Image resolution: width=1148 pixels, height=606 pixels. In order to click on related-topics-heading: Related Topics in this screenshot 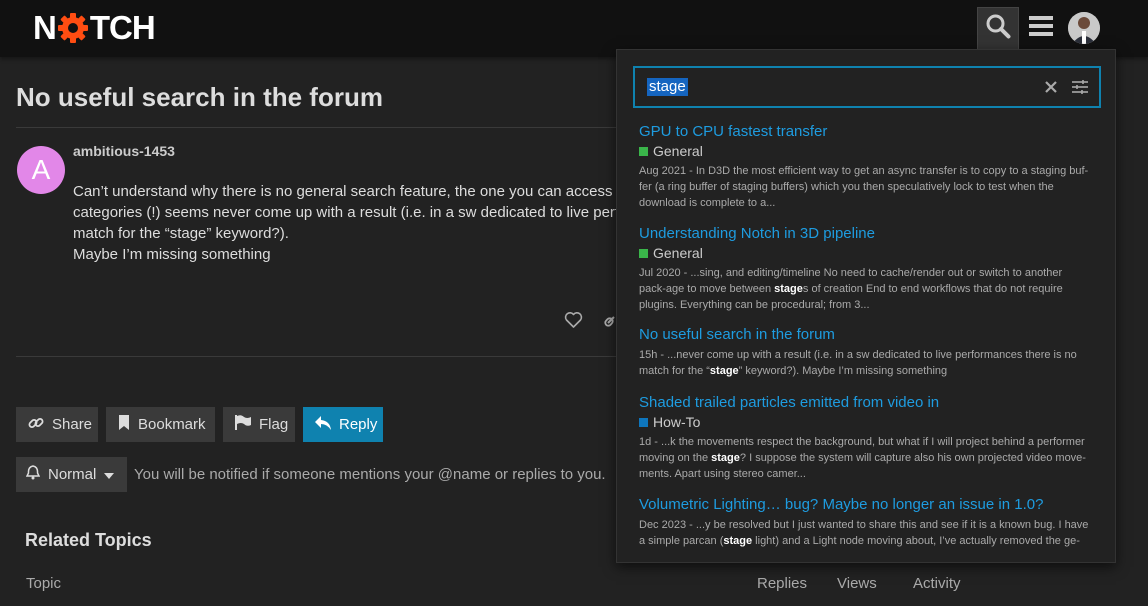, I will do `click(88, 540)`.